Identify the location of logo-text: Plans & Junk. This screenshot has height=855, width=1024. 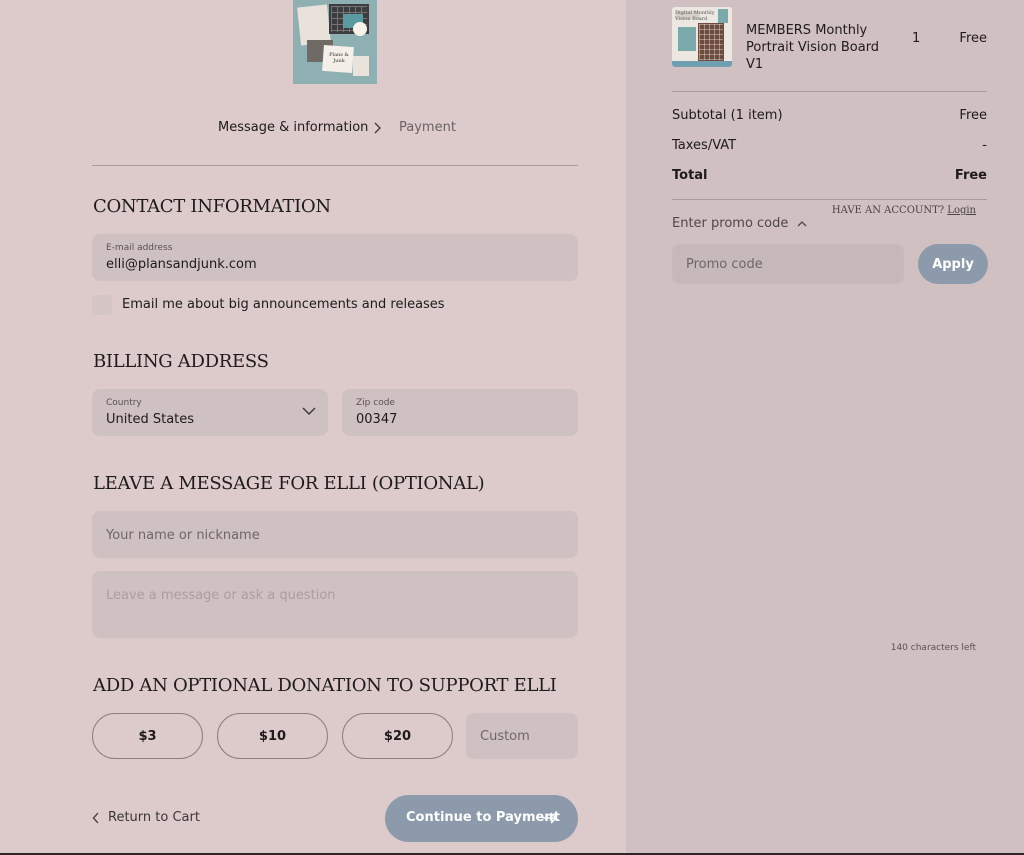
(339, 58).